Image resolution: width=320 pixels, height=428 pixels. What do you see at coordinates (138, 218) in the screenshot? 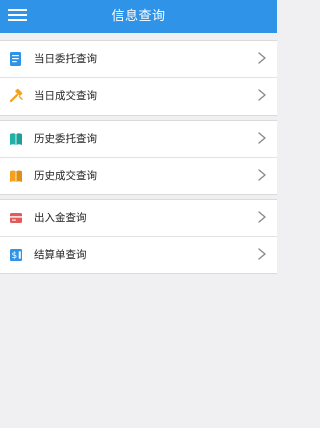
I see `deposit-withdrawal-row: 出入金查询` at bounding box center [138, 218].